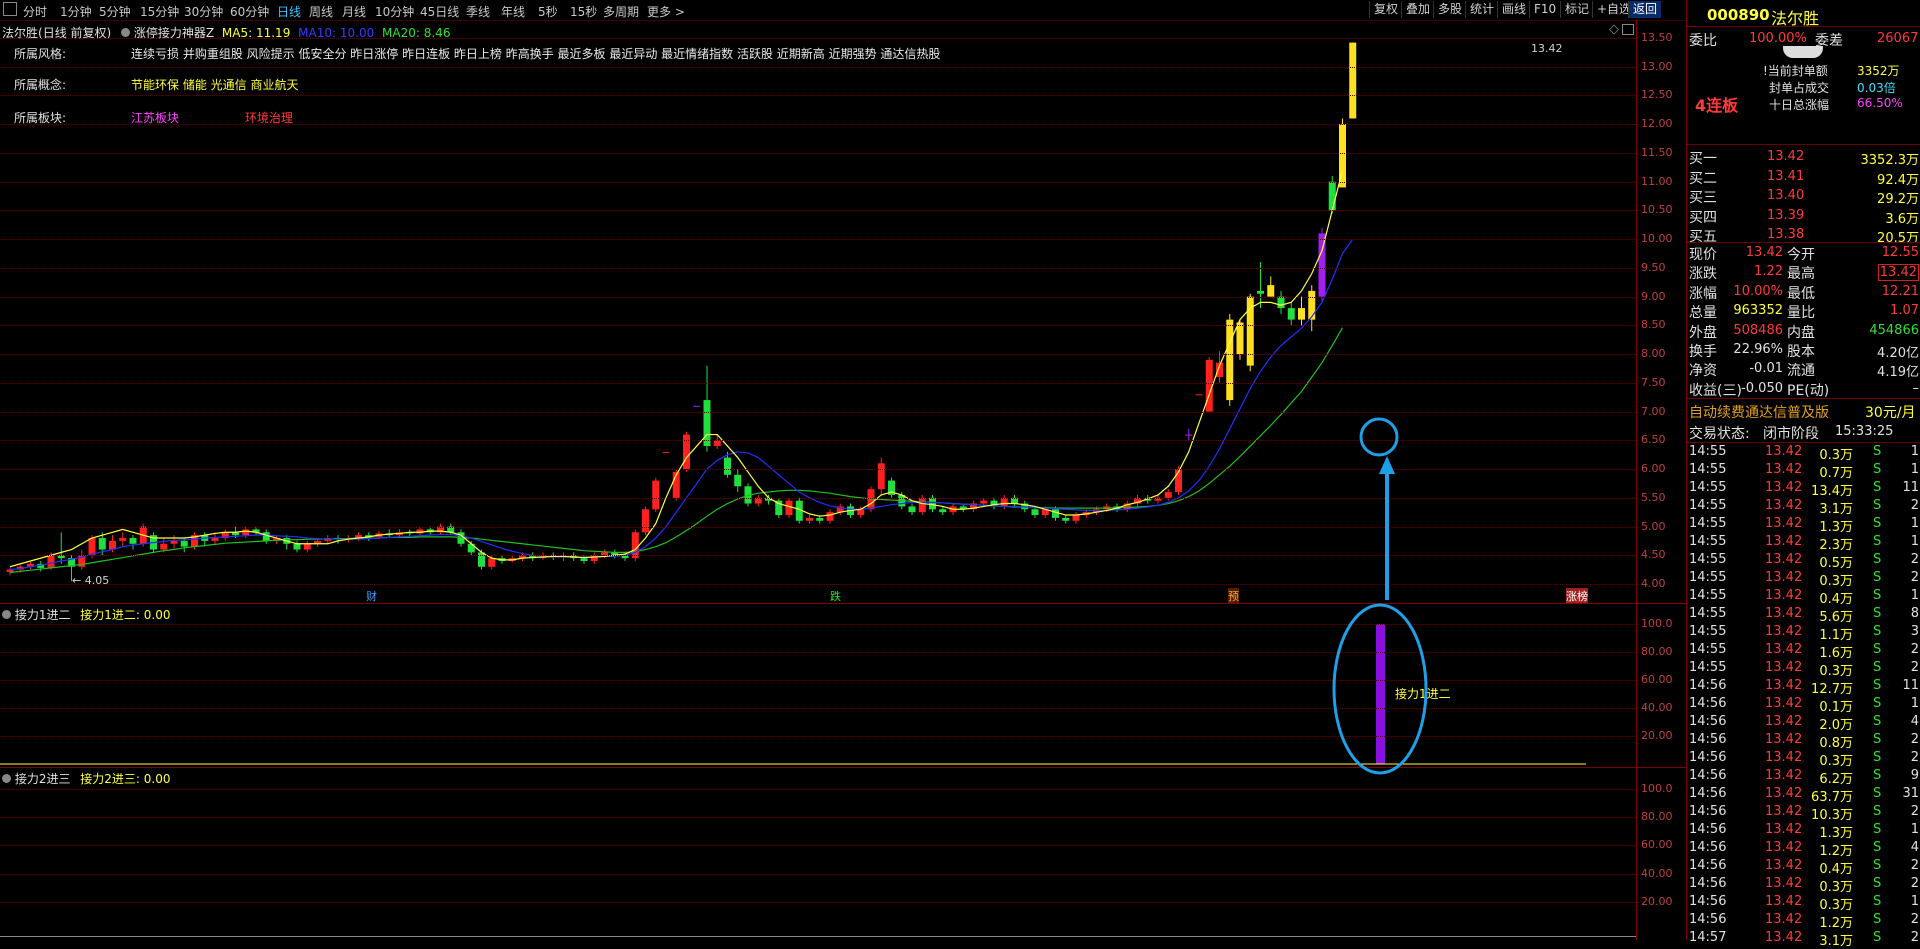 The height and width of the screenshot is (949, 1920). Describe the element at coordinates (354, 11) in the screenshot. I see `tab-8: 月线` at that location.